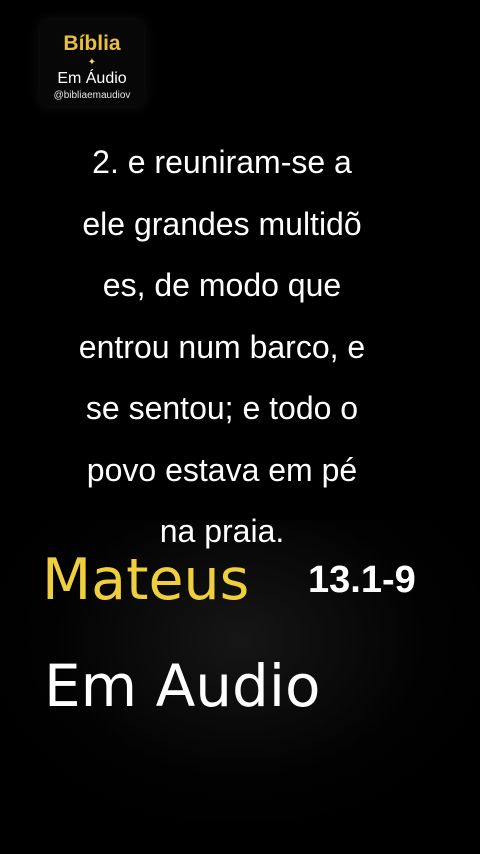 Image resolution: width=480 pixels, height=854 pixels. What do you see at coordinates (222, 285) in the screenshot?
I see `verse-line: es, de modo que` at bounding box center [222, 285].